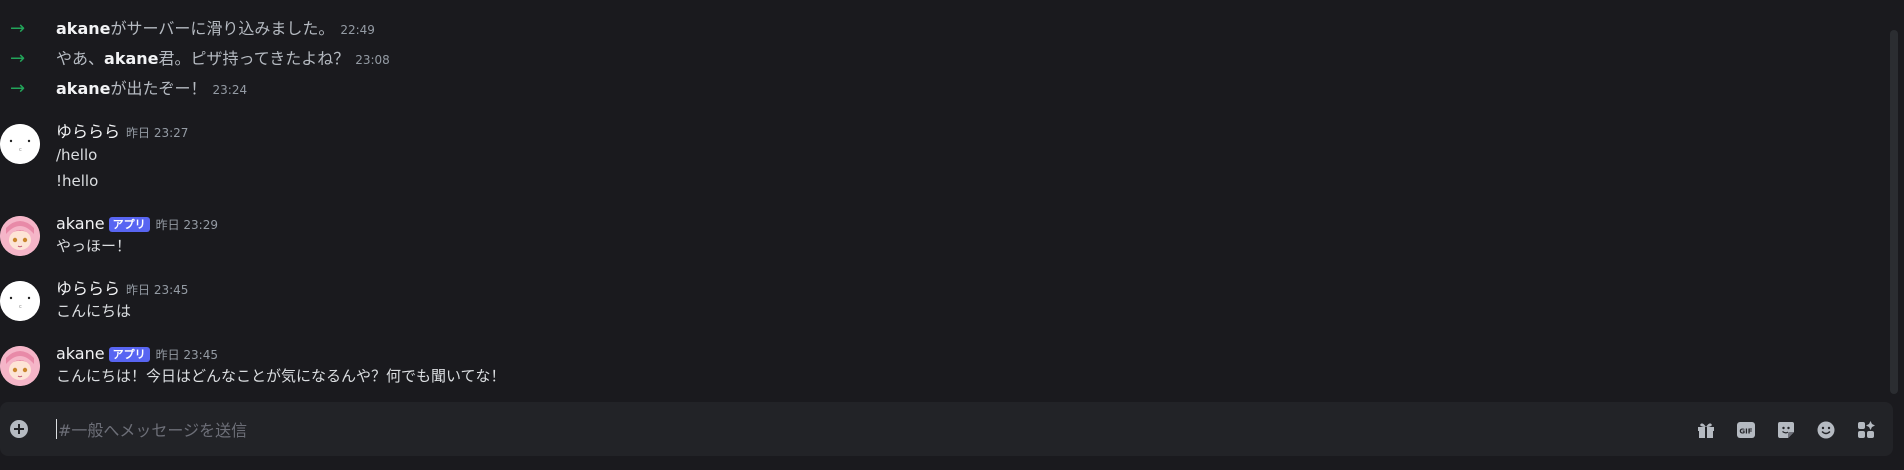  What do you see at coordinates (1866, 430) in the screenshot?
I see `apps-icon` at bounding box center [1866, 430].